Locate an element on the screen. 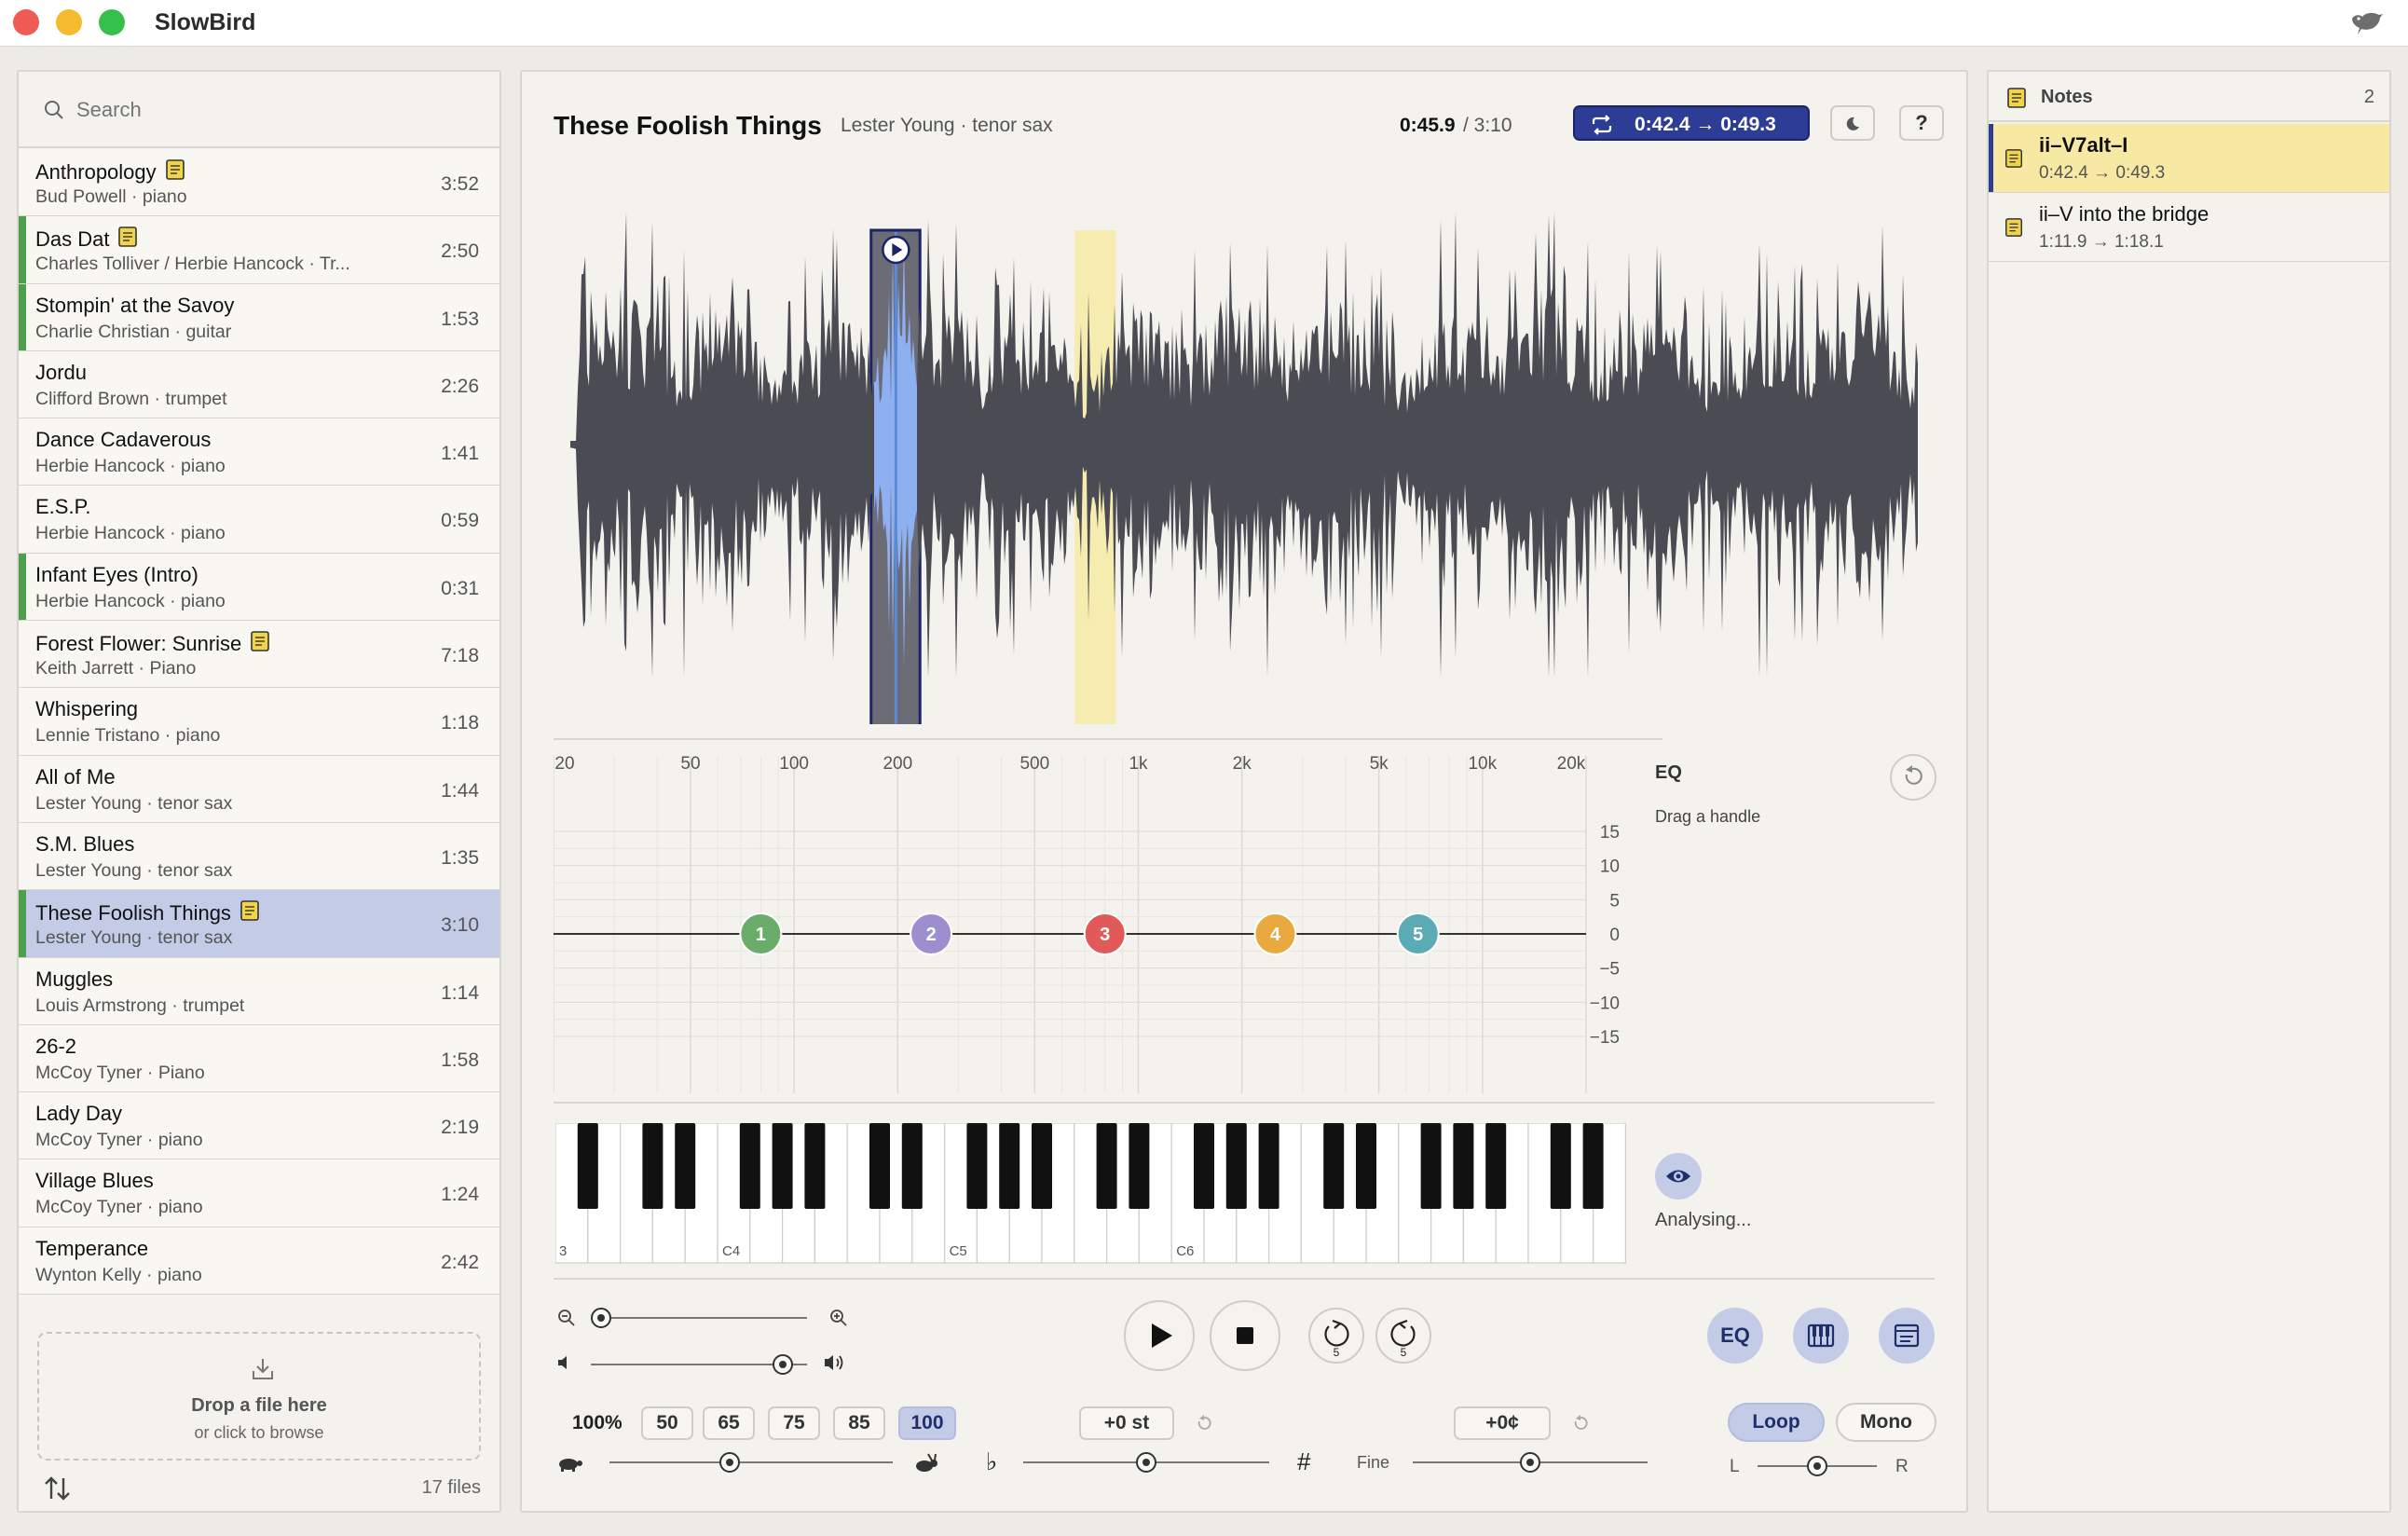 This screenshot has width=2408, height=1536. stop-button is located at coordinates (1245, 1336).